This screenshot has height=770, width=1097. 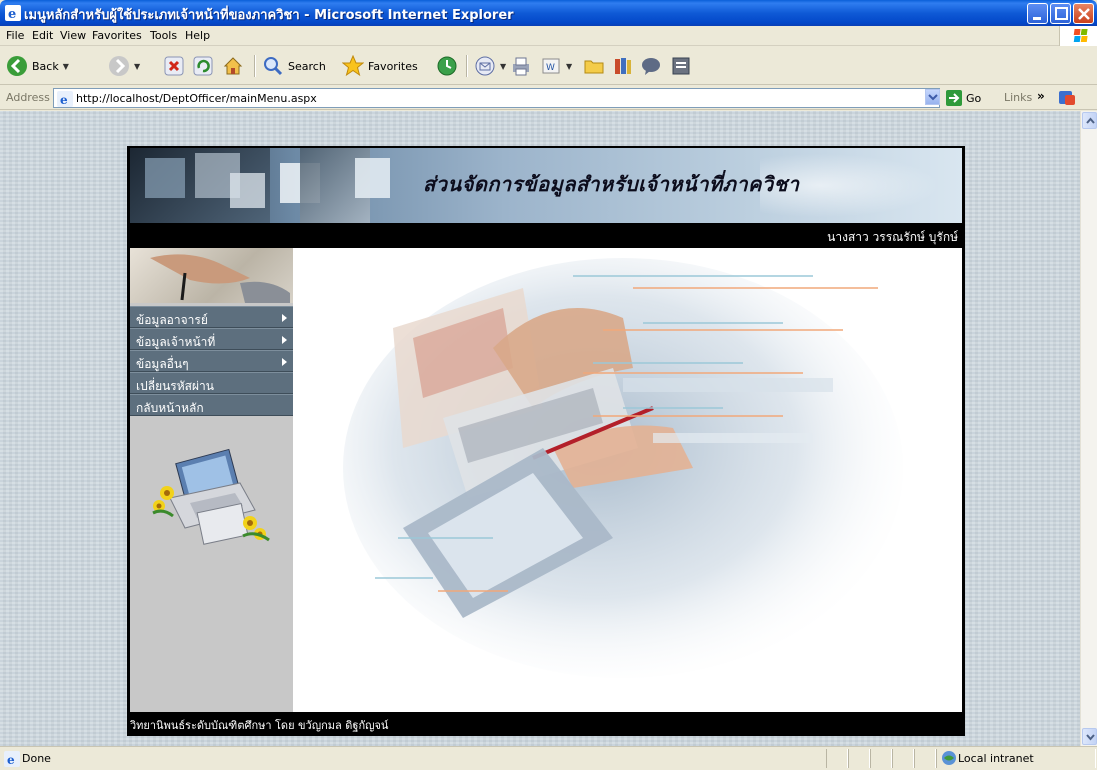 I want to click on minimize-button, so click(x=1037, y=13).